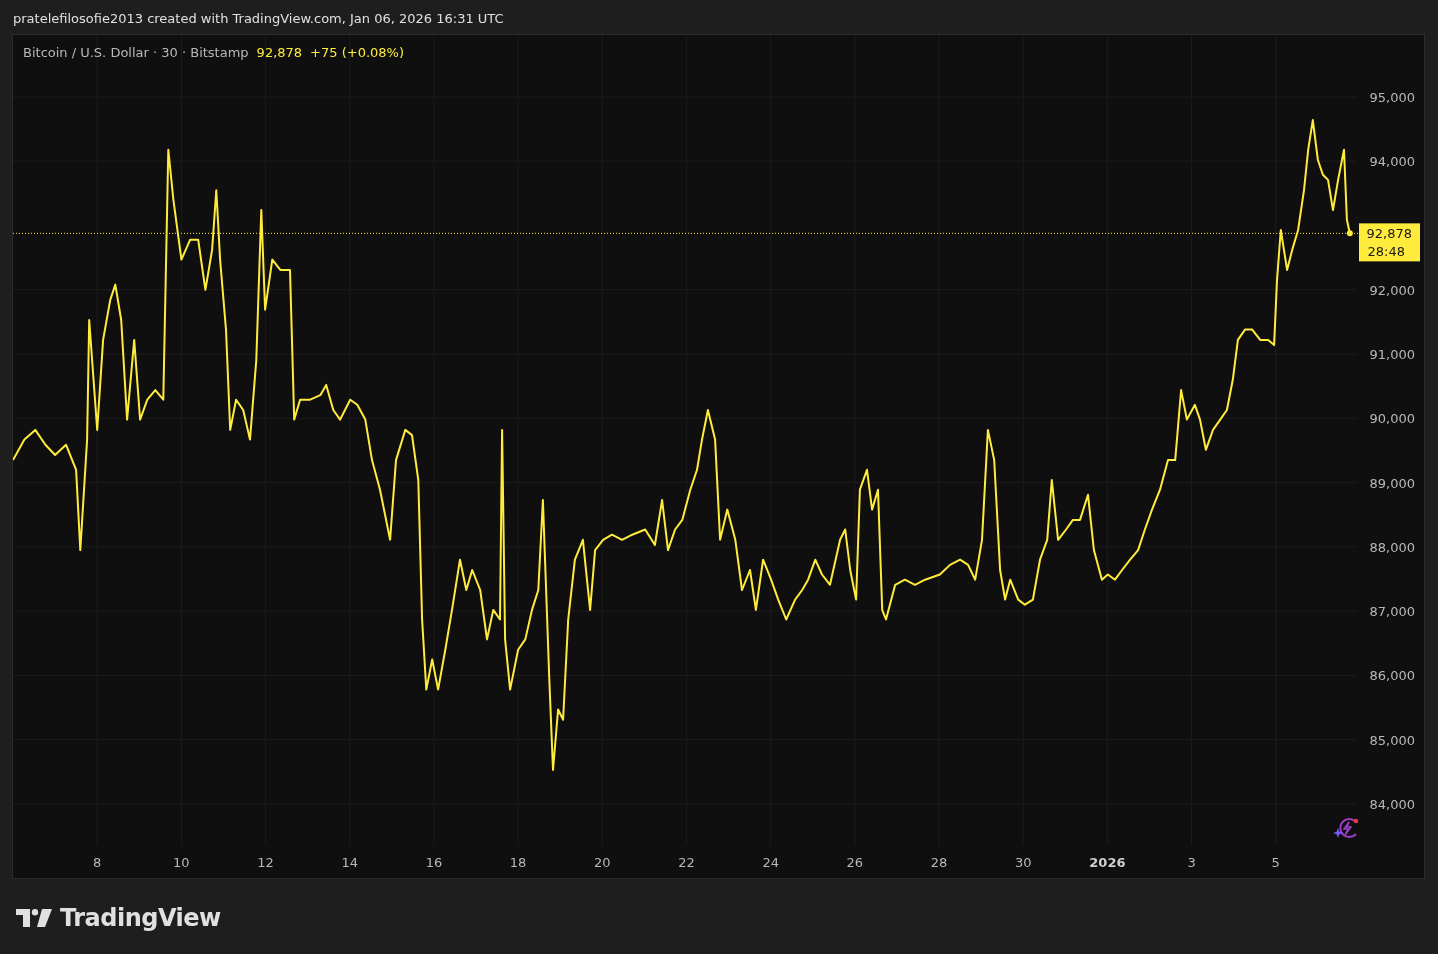  What do you see at coordinates (258, 19) in the screenshot?
I see `chart-caption: pratelefilosofie2013 created with TradingView.com, Jan 06, 2026 16:31 UTC` at bounding box center [258, 19].